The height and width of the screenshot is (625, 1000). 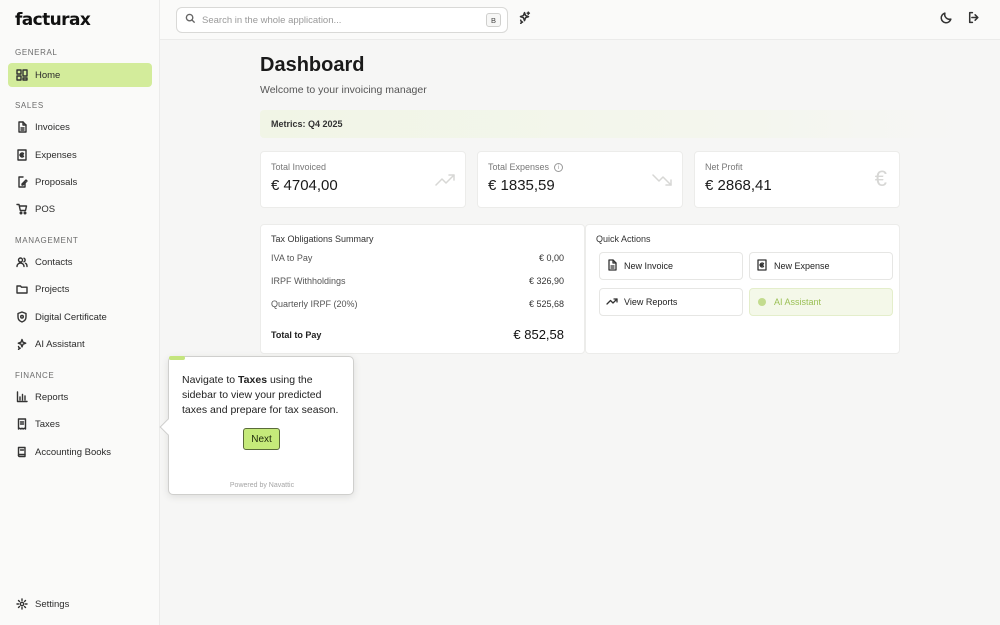 I want to click on tax-row-amount: € 326,90, so click(x=546, y=281).